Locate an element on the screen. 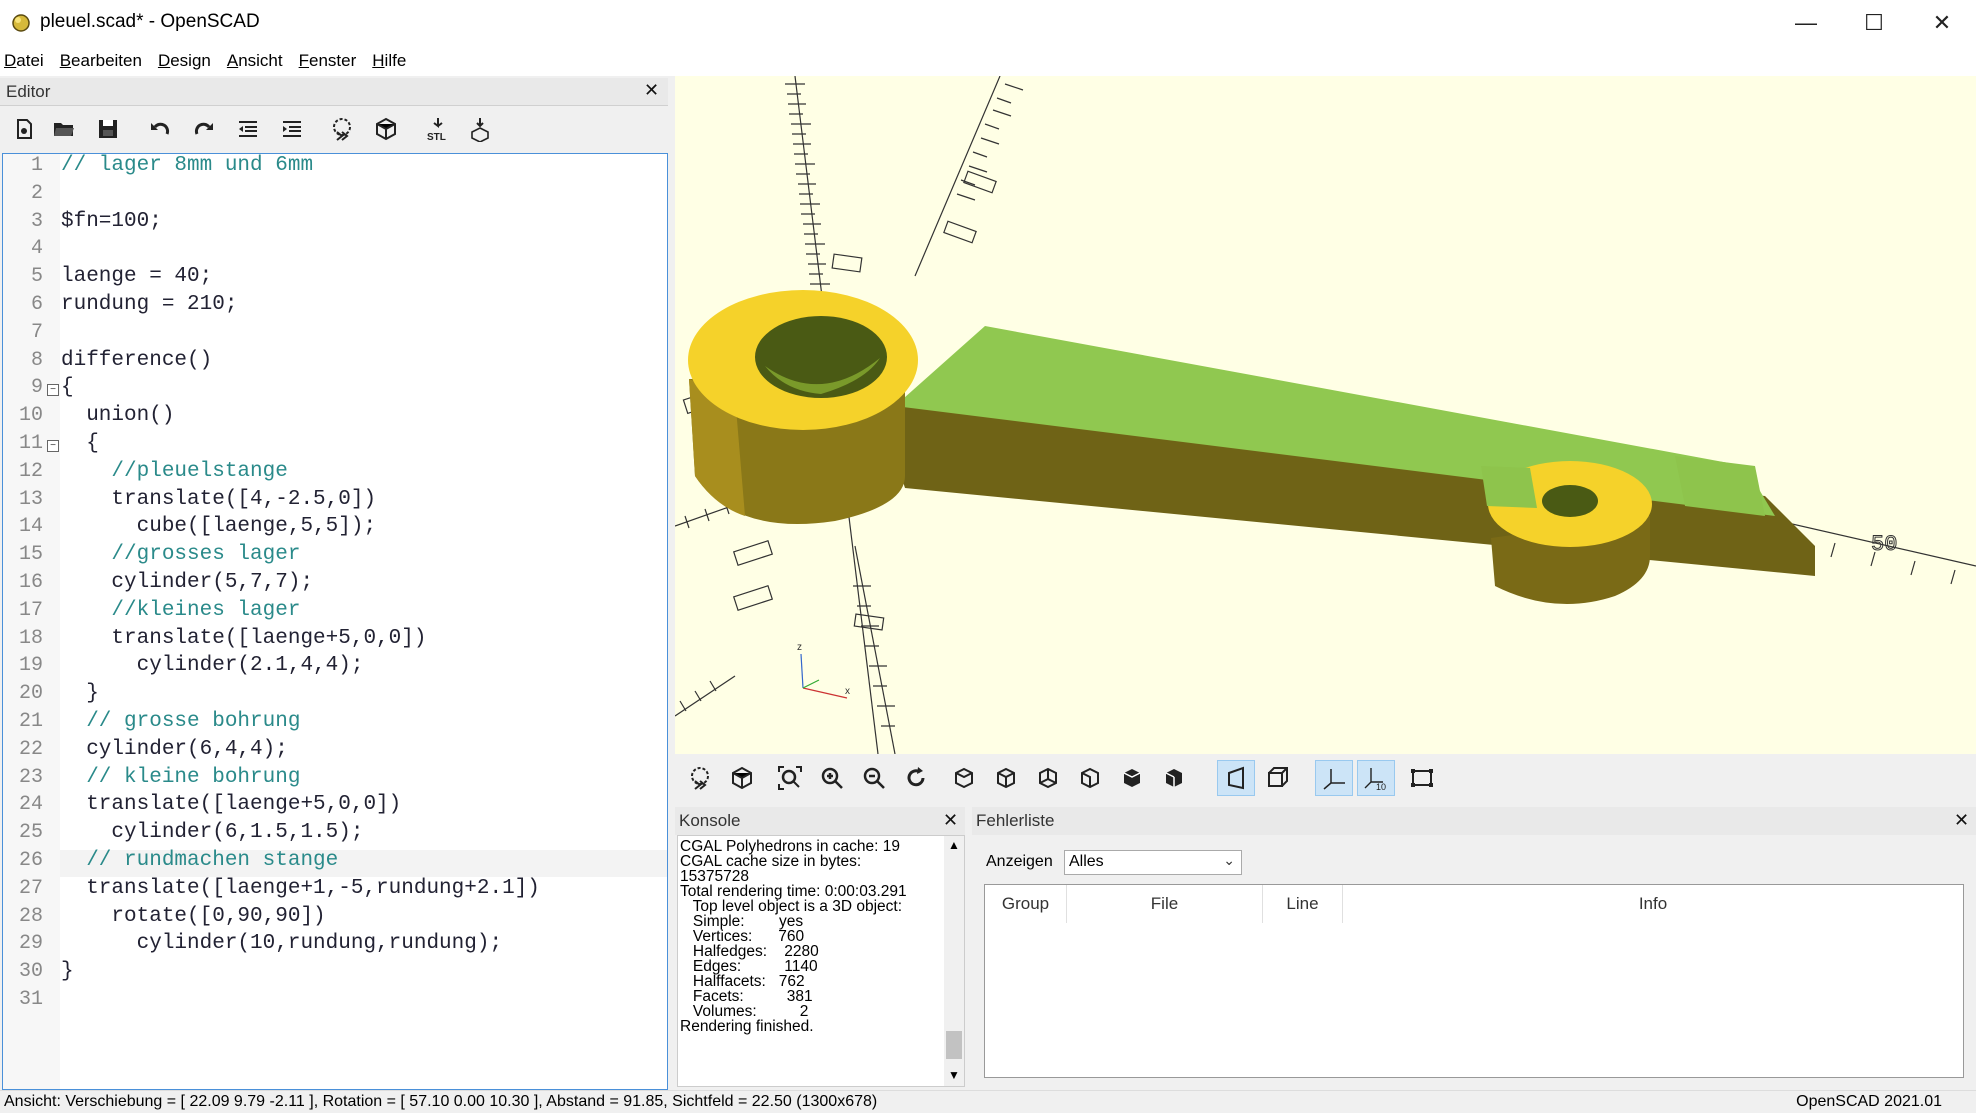 The height and width of the screenshot is (1113, 1976). redo-button is located at coordinates (204, 129).